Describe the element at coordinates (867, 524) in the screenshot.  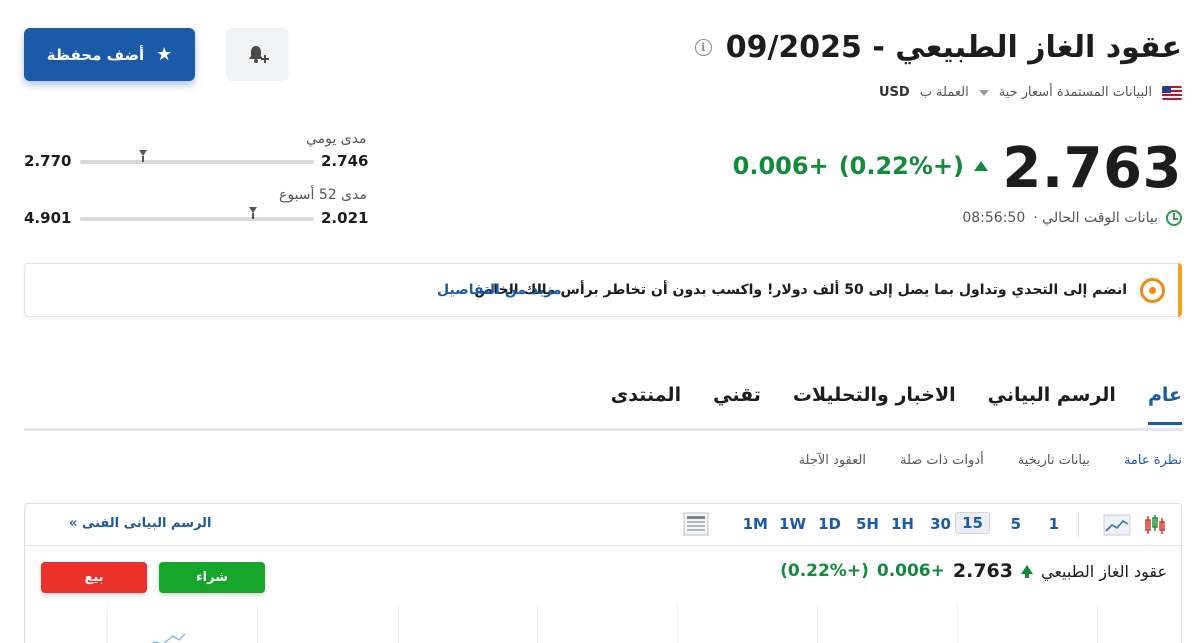
I see `timeframe-5h: 5H` at that location.